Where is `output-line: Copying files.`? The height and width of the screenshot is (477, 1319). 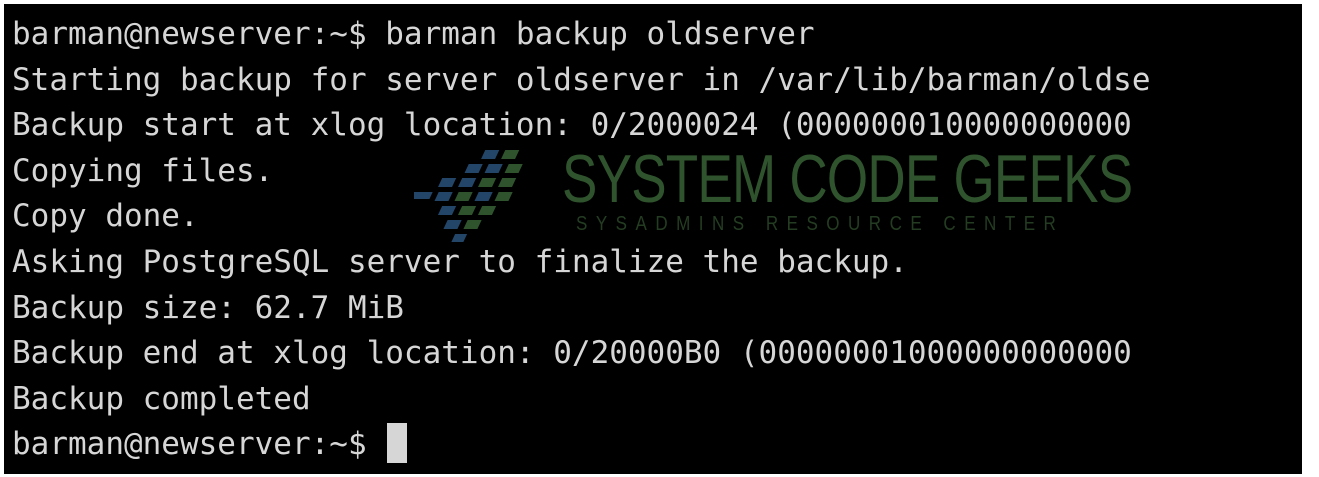
output-line: Copying files. is located at coordinates (143, 170).